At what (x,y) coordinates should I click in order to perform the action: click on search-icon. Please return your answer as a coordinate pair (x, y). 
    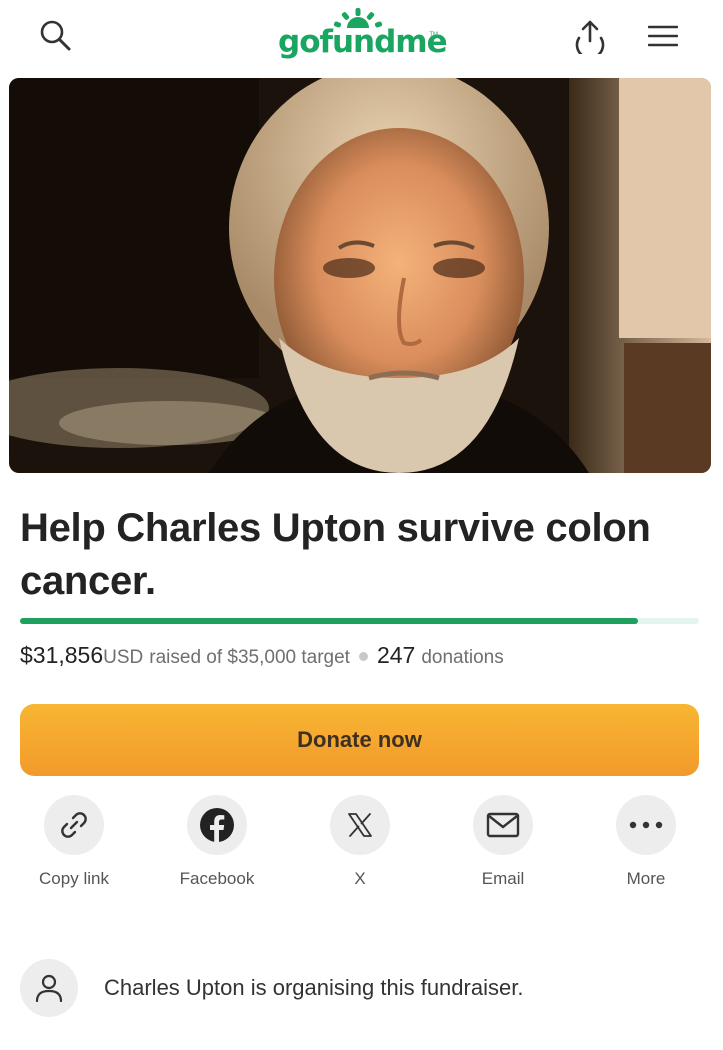
    Looking at the image, I should click on (55, 35).